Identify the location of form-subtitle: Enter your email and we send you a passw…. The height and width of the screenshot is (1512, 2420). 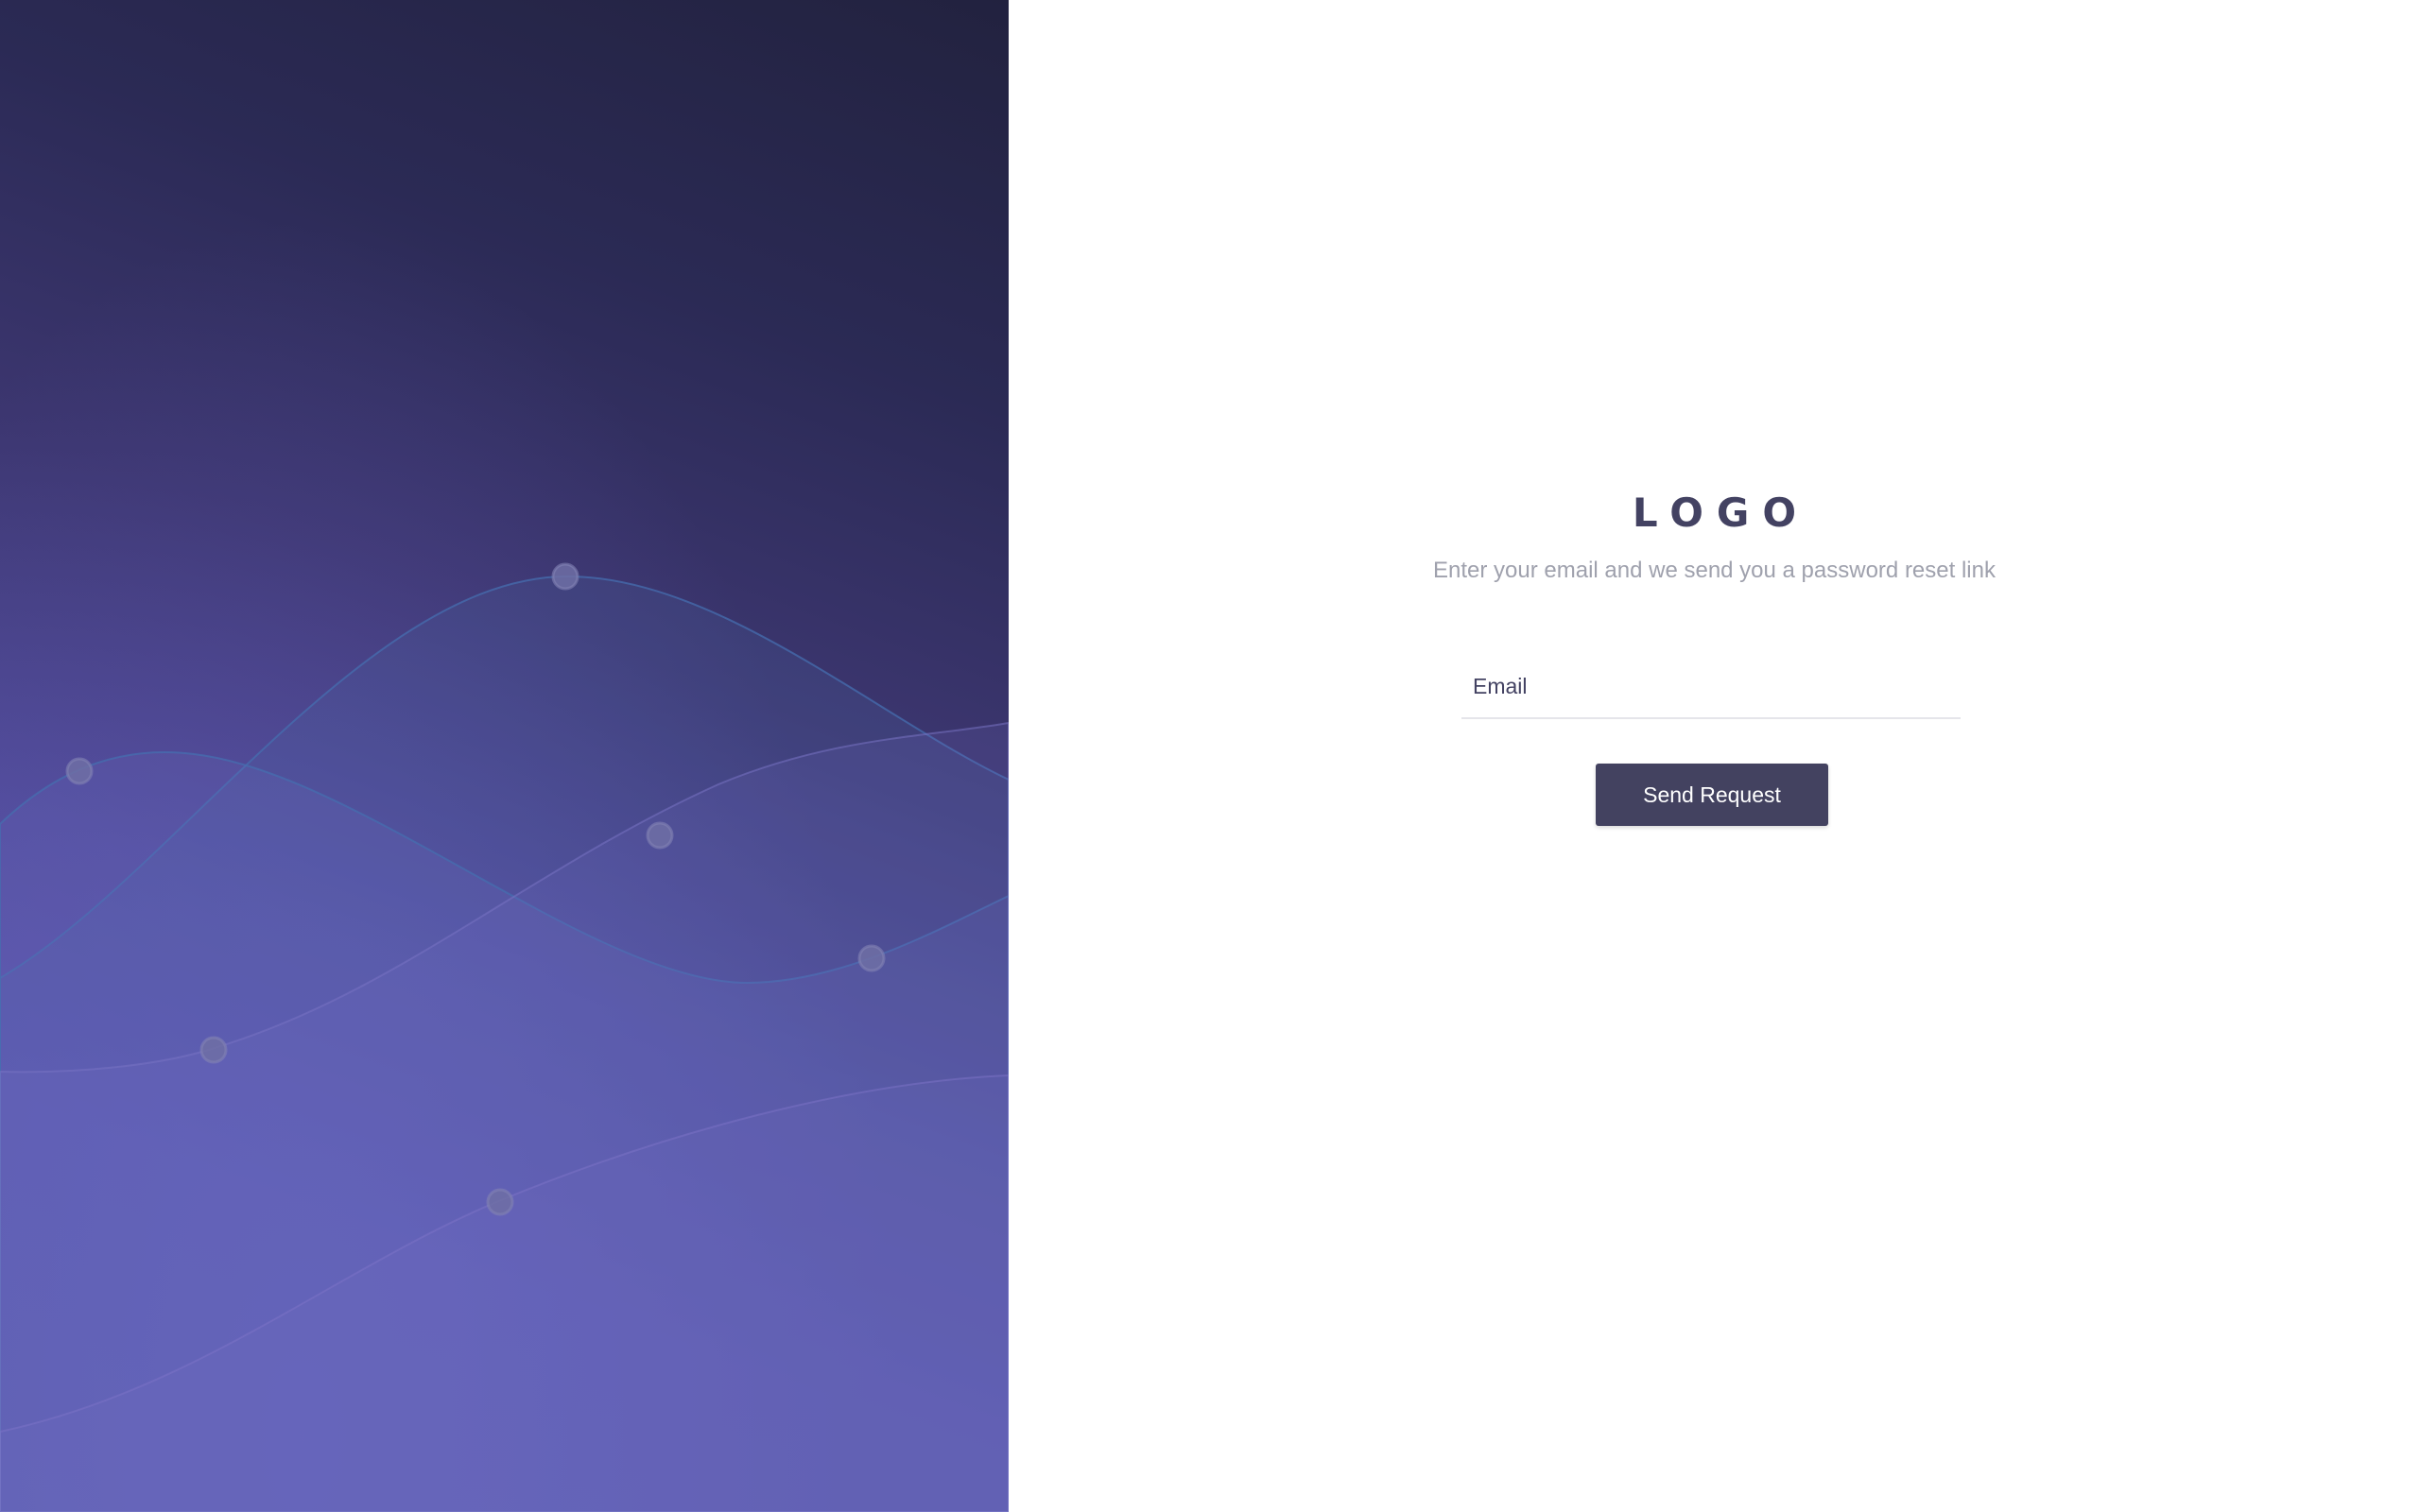
(1715, 570).